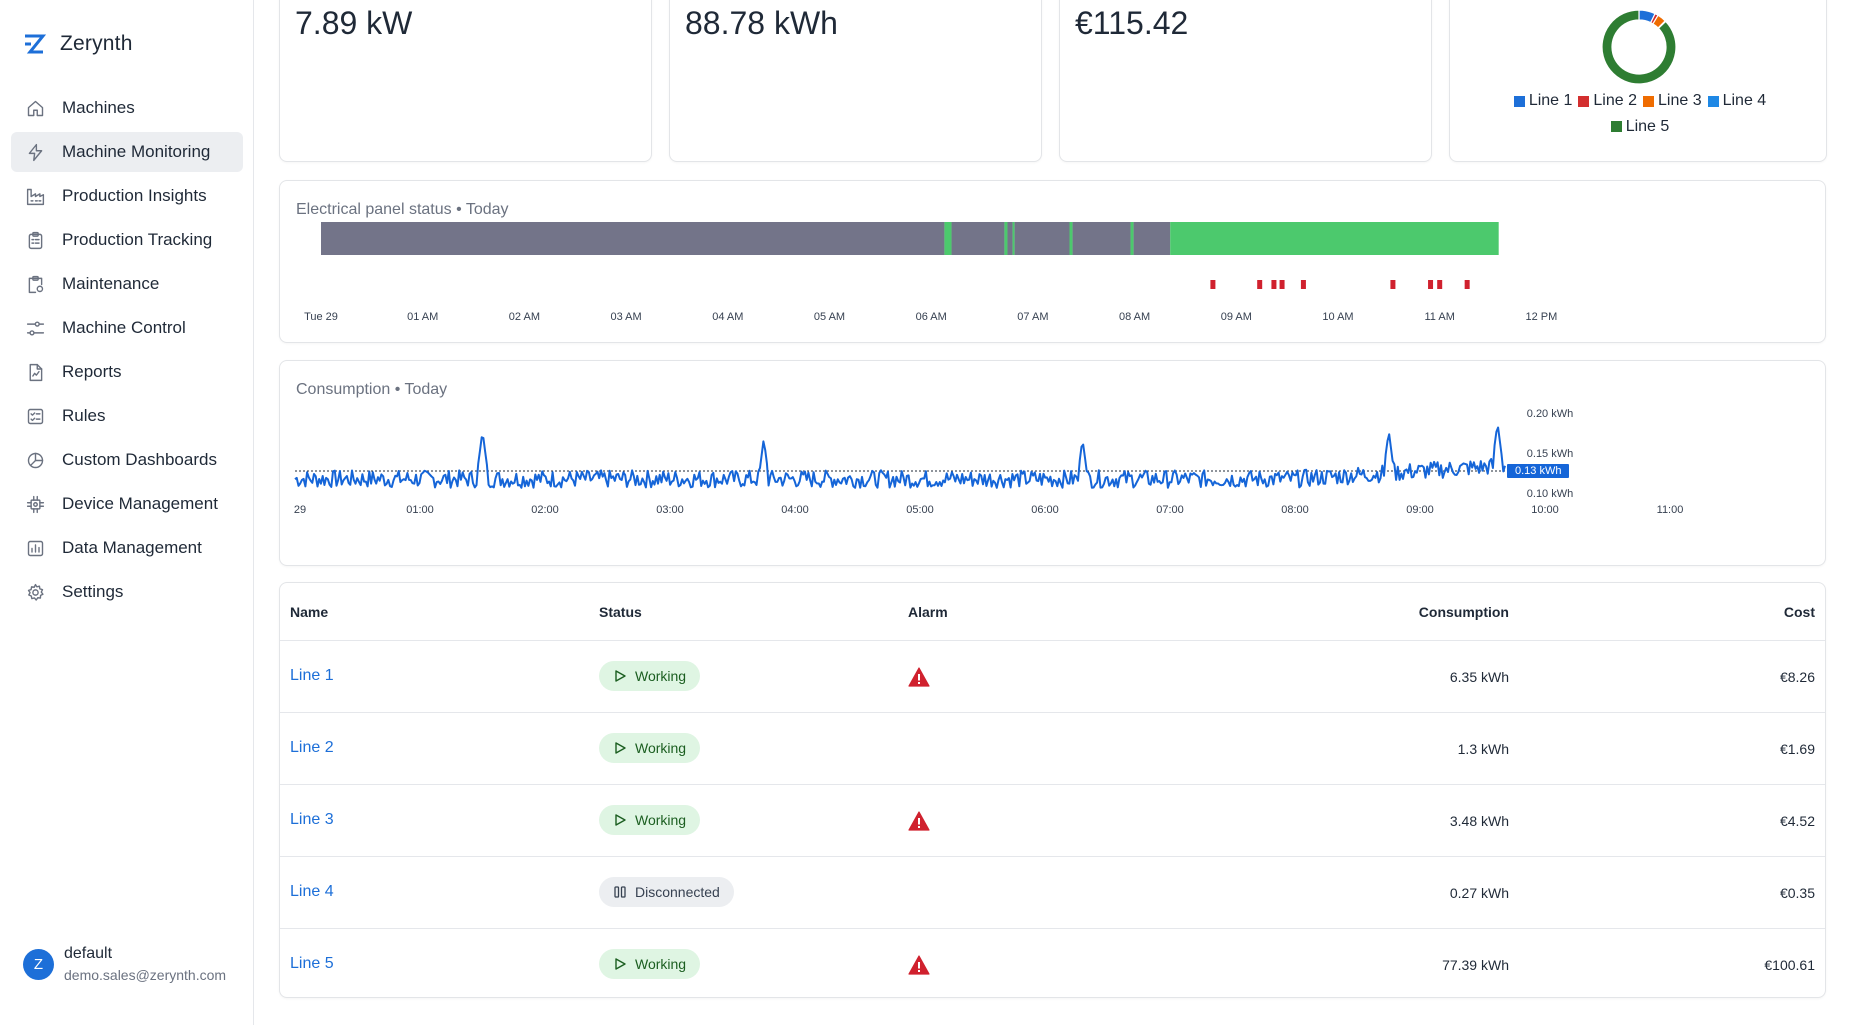 The height and width of the screenshot is (1025, 1863). Describe the element at coordinates (93, 591) in the screenshot. I see `sidebar-item-label: Settings` at that location.